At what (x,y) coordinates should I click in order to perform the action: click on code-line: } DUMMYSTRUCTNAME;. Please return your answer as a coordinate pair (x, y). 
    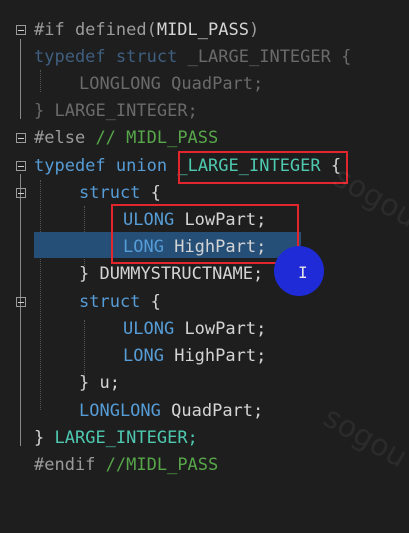
    Looking at the image, I should click on (204, 274).